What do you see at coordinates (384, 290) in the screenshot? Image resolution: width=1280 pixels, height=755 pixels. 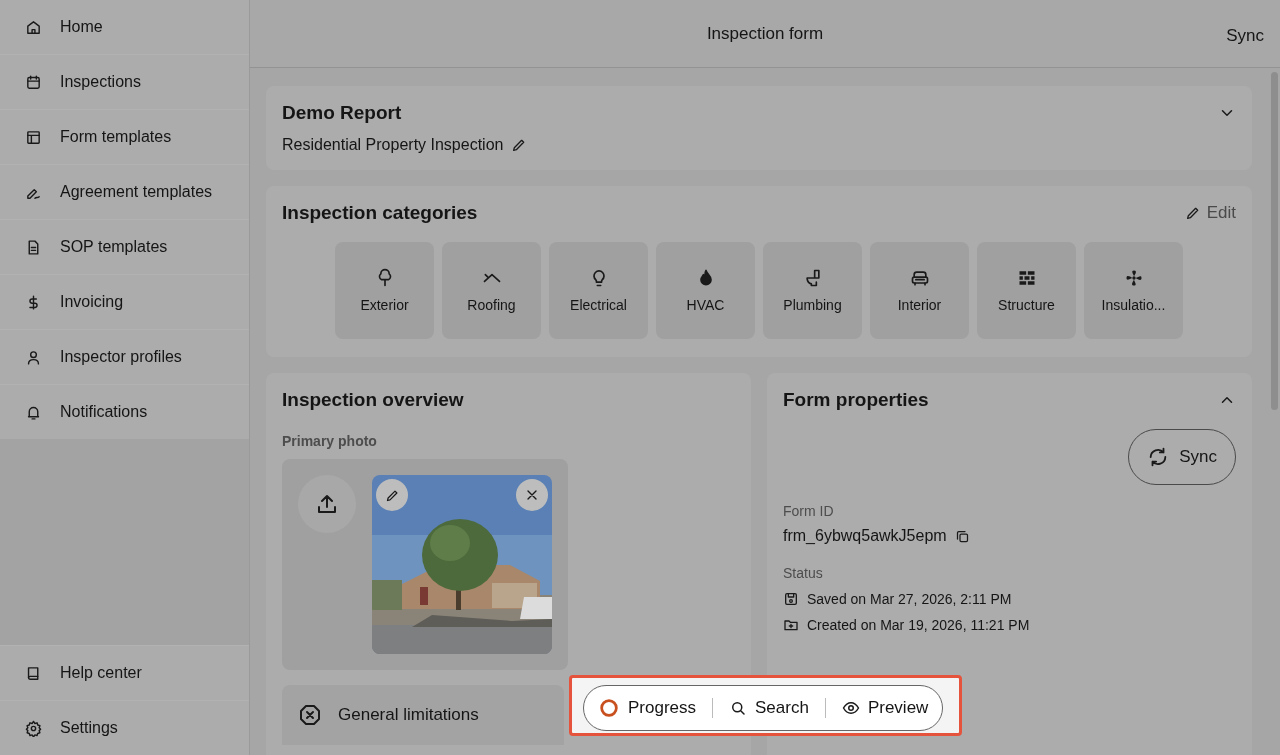 I see `category-tile: Exterior` at bounding box center [384, 290].